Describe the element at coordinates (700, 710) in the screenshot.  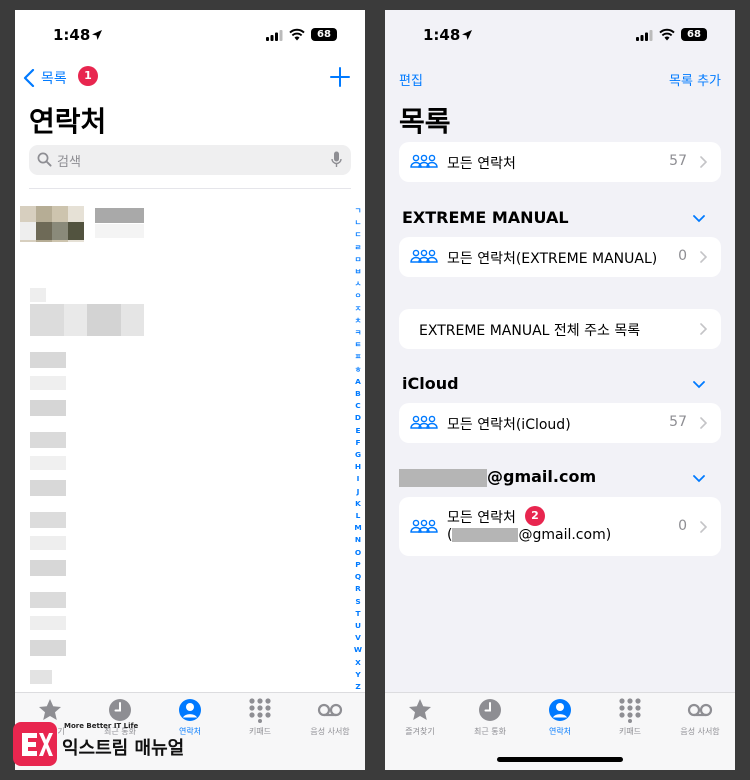
I see `voicemail-icon` at that location.